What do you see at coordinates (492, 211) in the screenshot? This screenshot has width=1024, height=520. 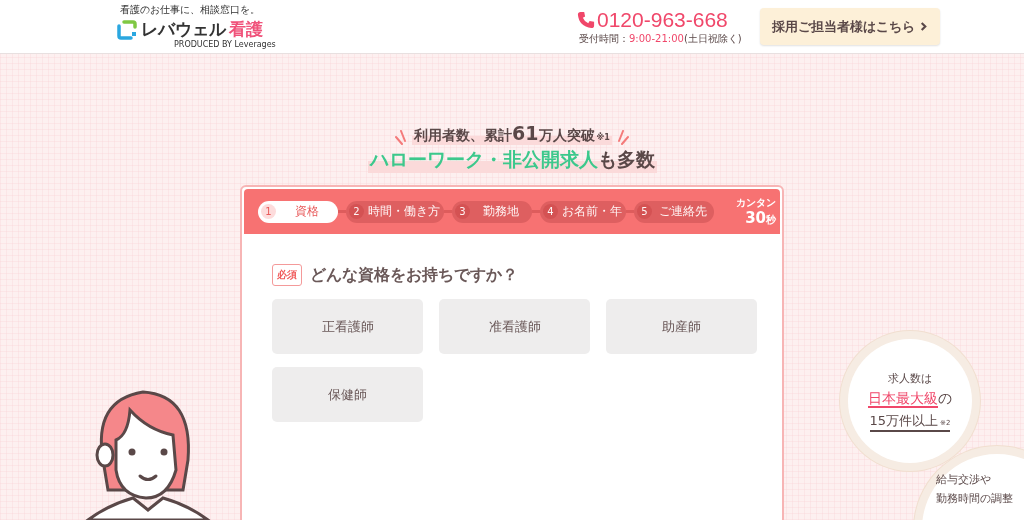 I see `step-pill: 3 勤務地` at bounding box center [492, 211].